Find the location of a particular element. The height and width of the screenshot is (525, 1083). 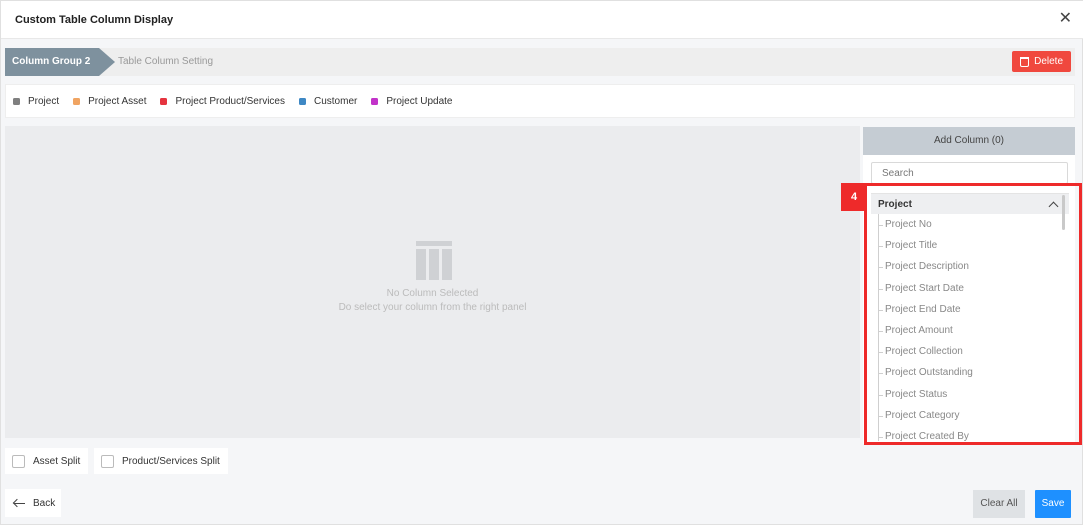

search-input is located at coordinates (969, 173).